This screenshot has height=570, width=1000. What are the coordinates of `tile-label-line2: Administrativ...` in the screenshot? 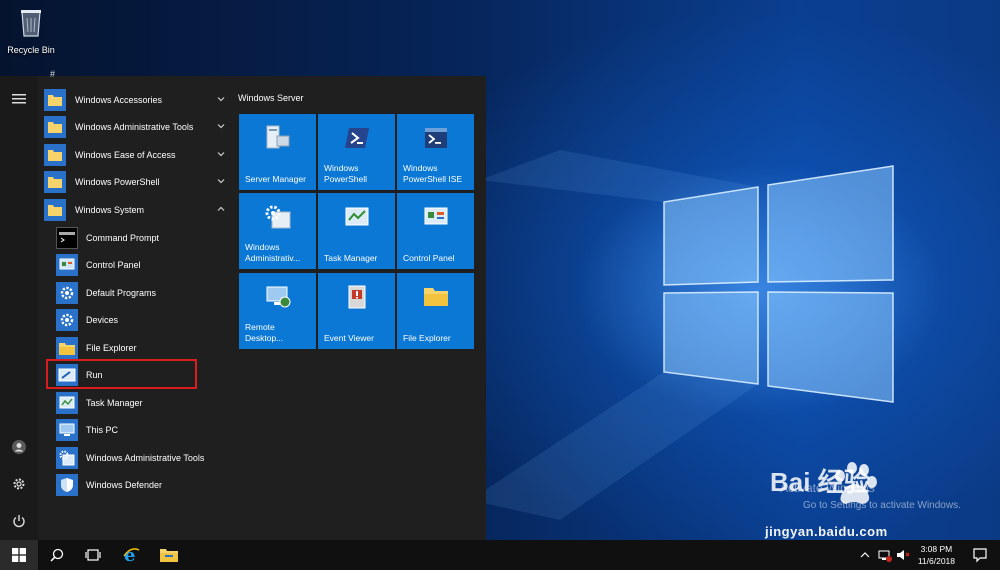 It's located at (273, 258).